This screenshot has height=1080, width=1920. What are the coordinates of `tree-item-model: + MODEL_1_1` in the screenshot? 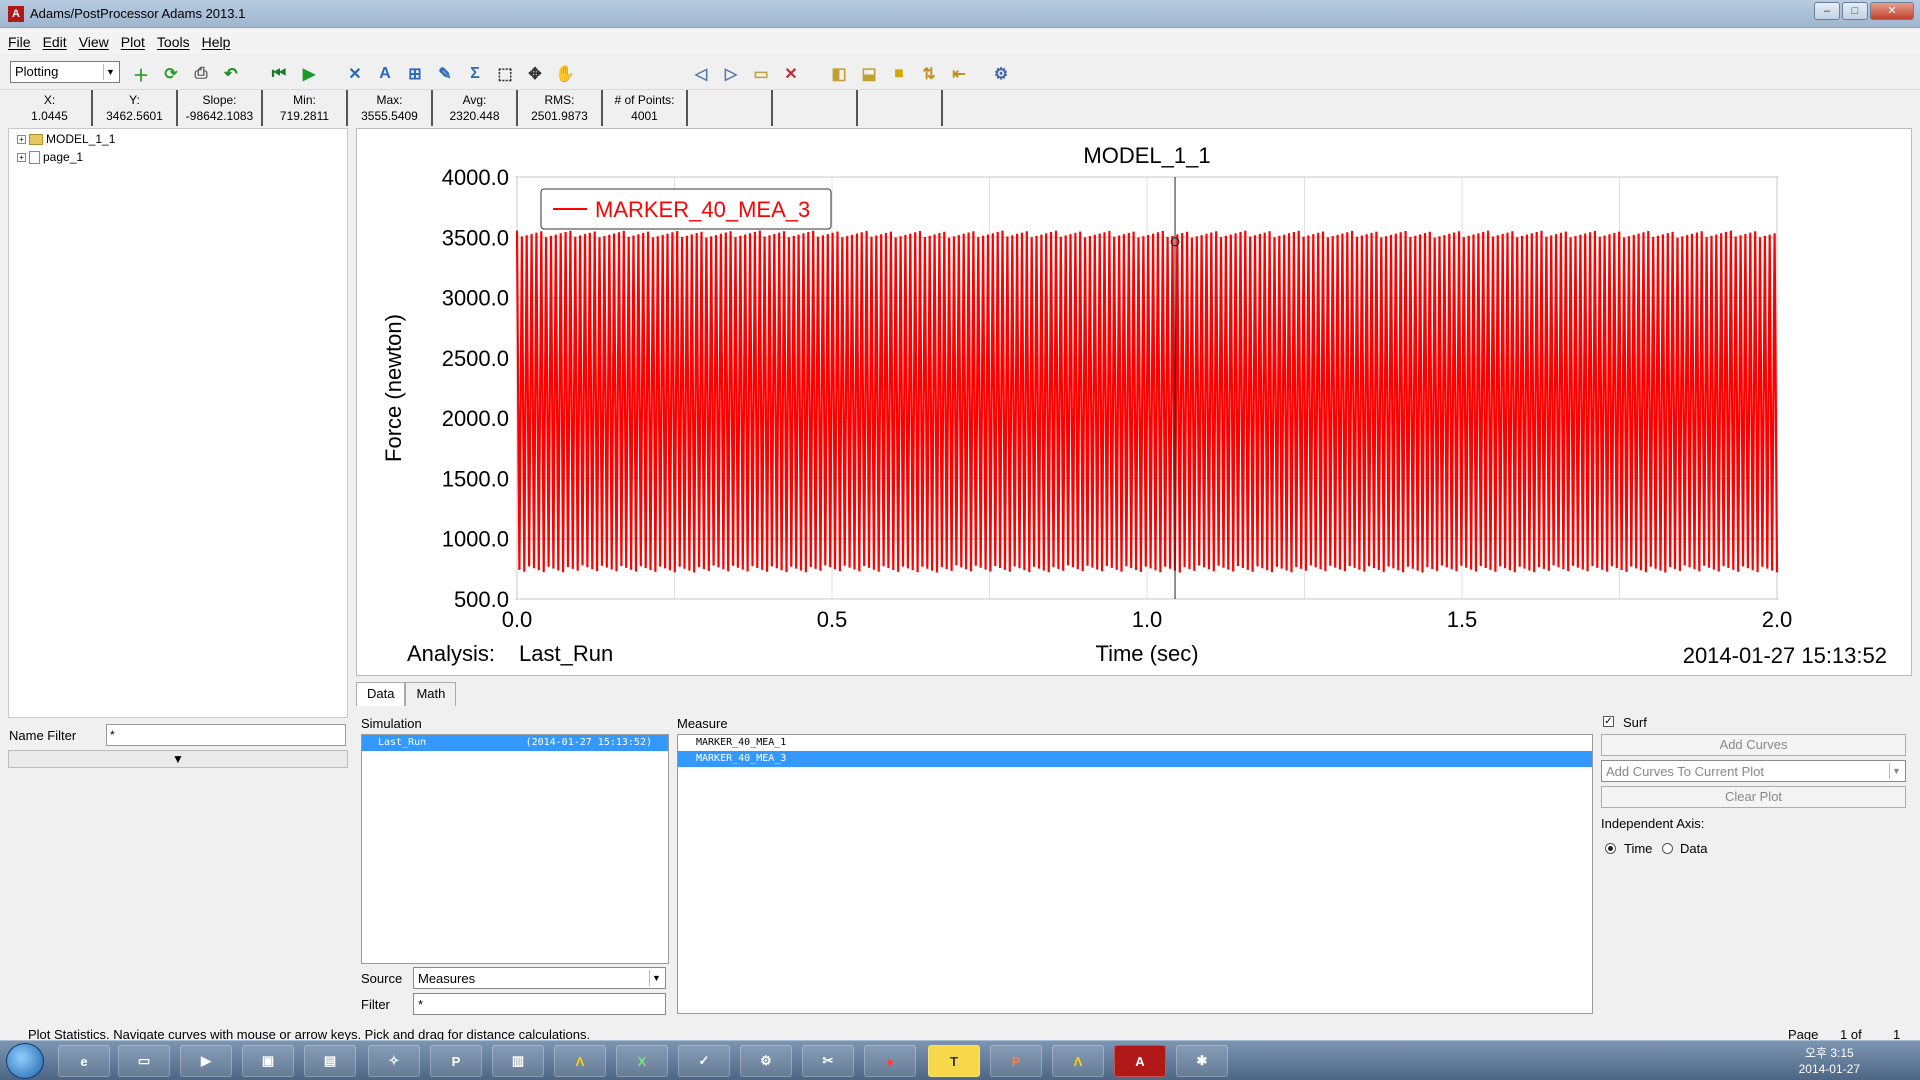 It's located at (66, 139).